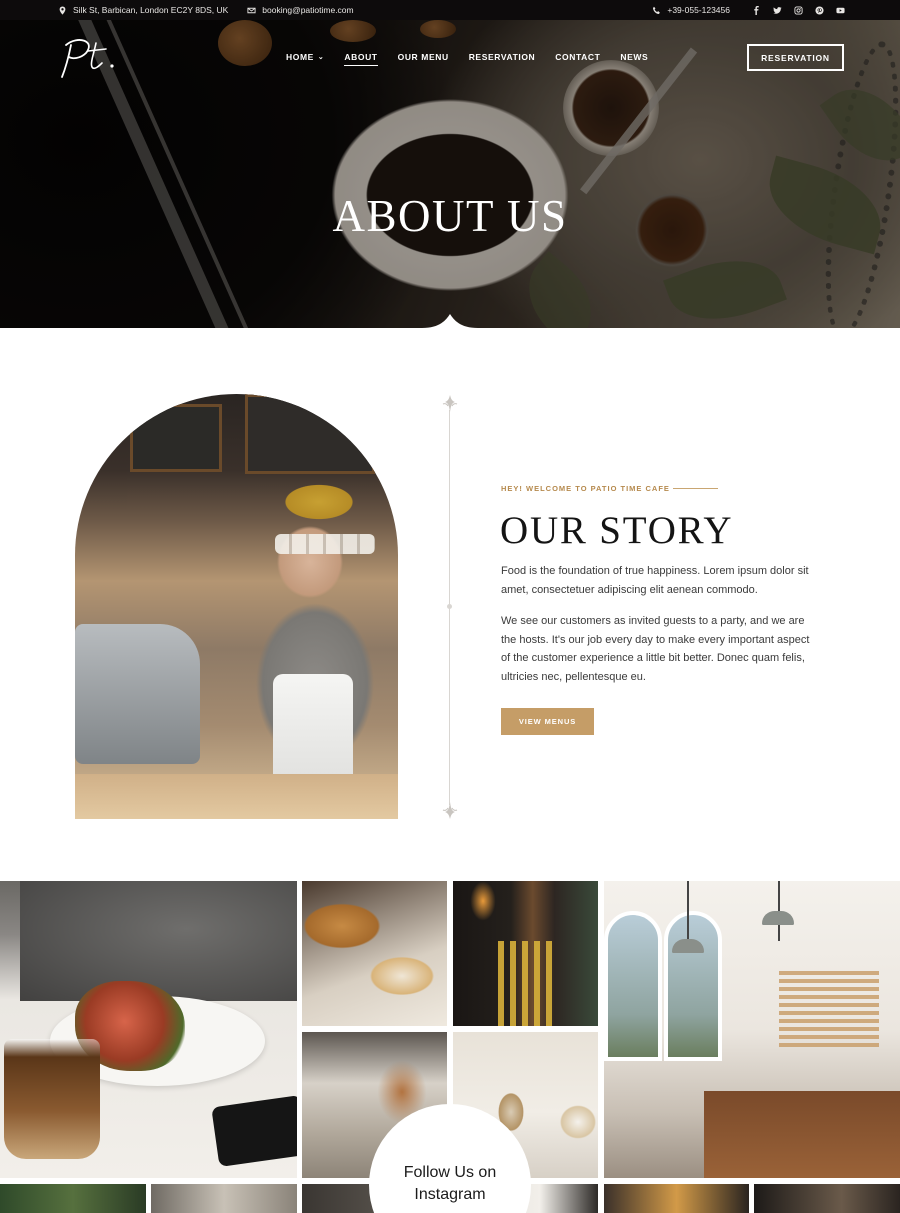 The width and height of the screenshot is (900, 1213). What do you see at coordinates (695, 488) in the screenshot?
I see `eyebrow-rule` at bounding box center [695, 488].